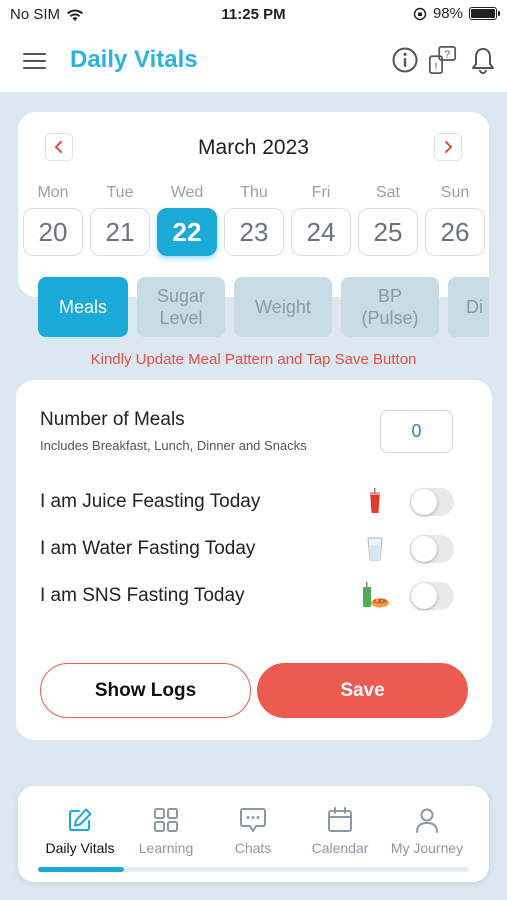 This screenshot has width=507, height=900. I want to click on battery-icon, so click(484, 13).